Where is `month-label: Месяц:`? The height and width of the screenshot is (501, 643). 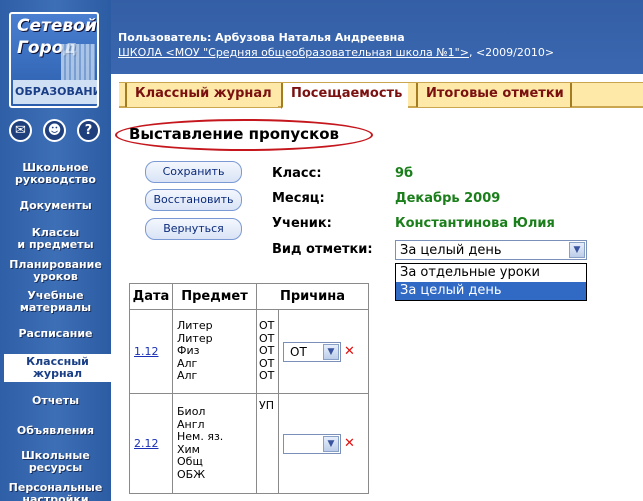 month-label: Месяц: is located at coordinates (298, 198).